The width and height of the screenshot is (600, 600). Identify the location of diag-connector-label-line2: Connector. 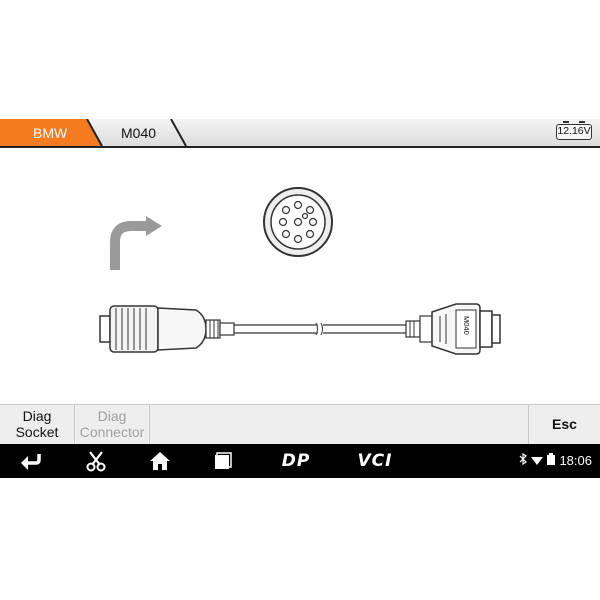
(112, 432).